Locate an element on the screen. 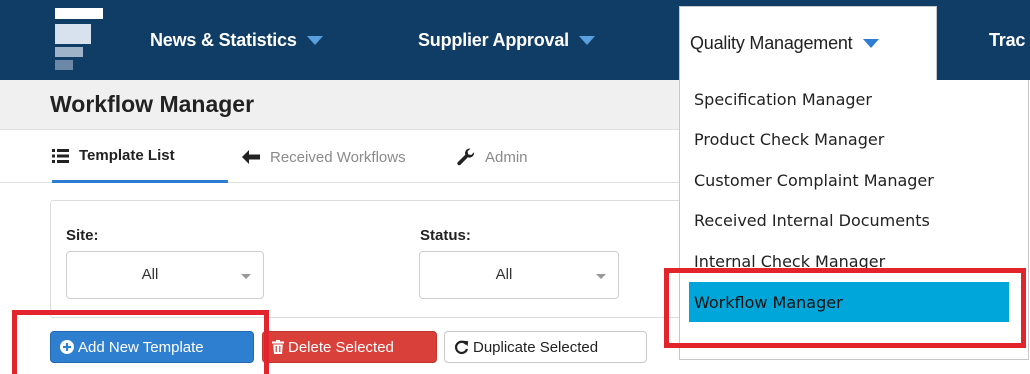 The width and height of the screenshot is (1030, 374). page-title: Workflow Manager is located at coordinates (152, 104).